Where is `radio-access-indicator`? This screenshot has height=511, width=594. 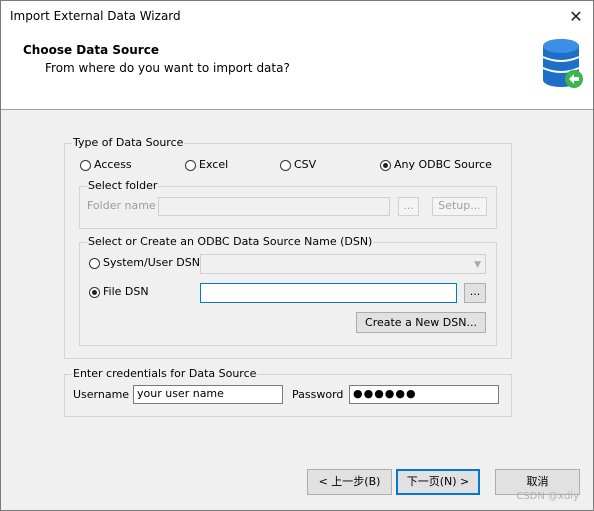
radio-access-indicator is located at coordinates (85, 165).